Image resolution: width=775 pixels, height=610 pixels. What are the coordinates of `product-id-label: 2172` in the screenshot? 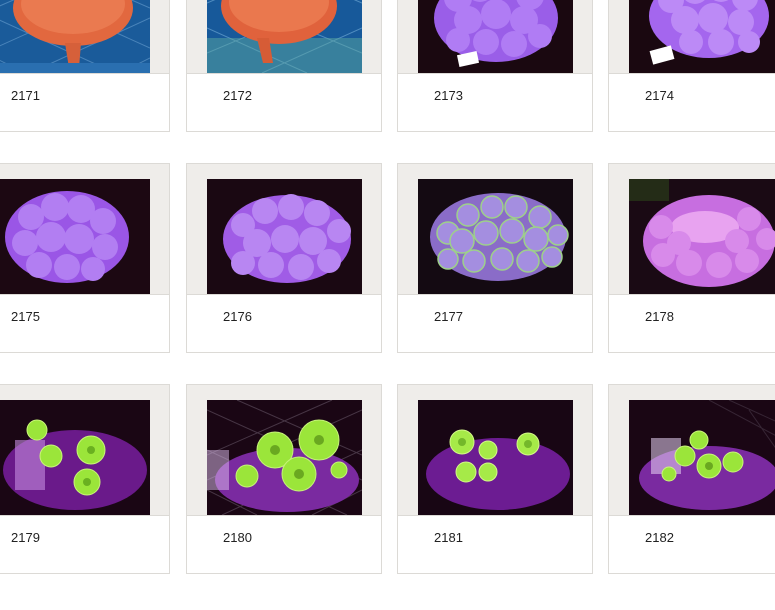 It's located at (237, 95).